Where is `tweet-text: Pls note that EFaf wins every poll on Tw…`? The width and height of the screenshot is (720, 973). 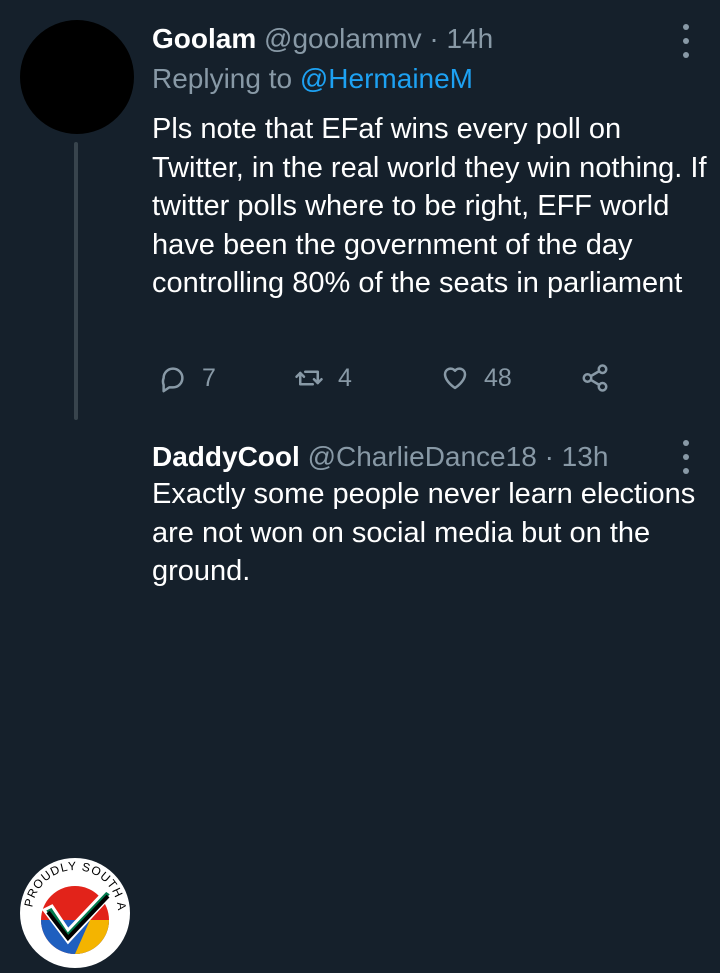 tweet-text: Pls note that EFaf wins every poll on Tw… is located at coordinates (429, 206).